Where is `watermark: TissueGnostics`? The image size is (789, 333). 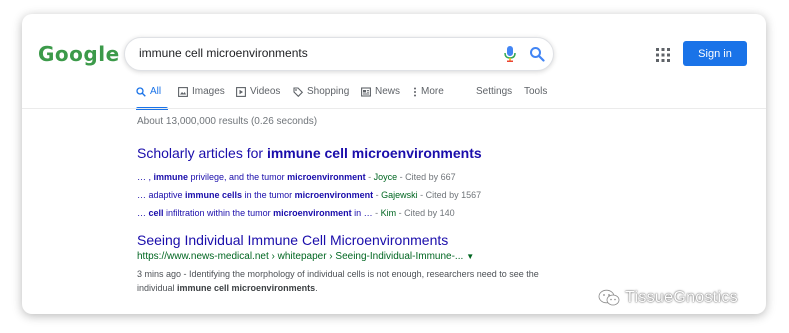
watermark: TissueGnostics is located at coordinates (668, 298).